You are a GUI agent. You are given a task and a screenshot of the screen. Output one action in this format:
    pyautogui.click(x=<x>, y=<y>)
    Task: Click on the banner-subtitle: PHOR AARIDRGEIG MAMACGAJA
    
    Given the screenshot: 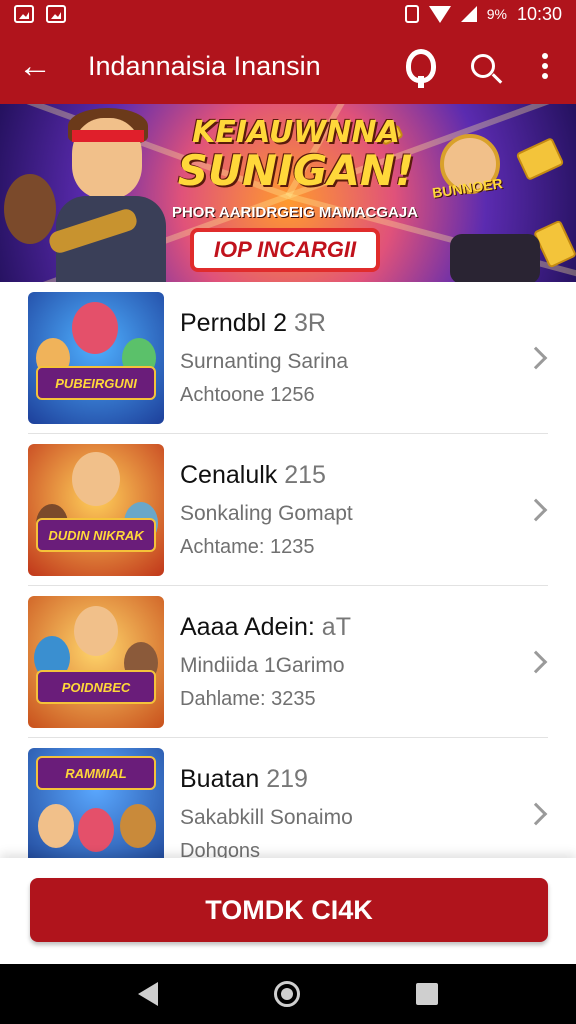 What is the action you would take?
    pyautogui.click(x=295, y=212)
    